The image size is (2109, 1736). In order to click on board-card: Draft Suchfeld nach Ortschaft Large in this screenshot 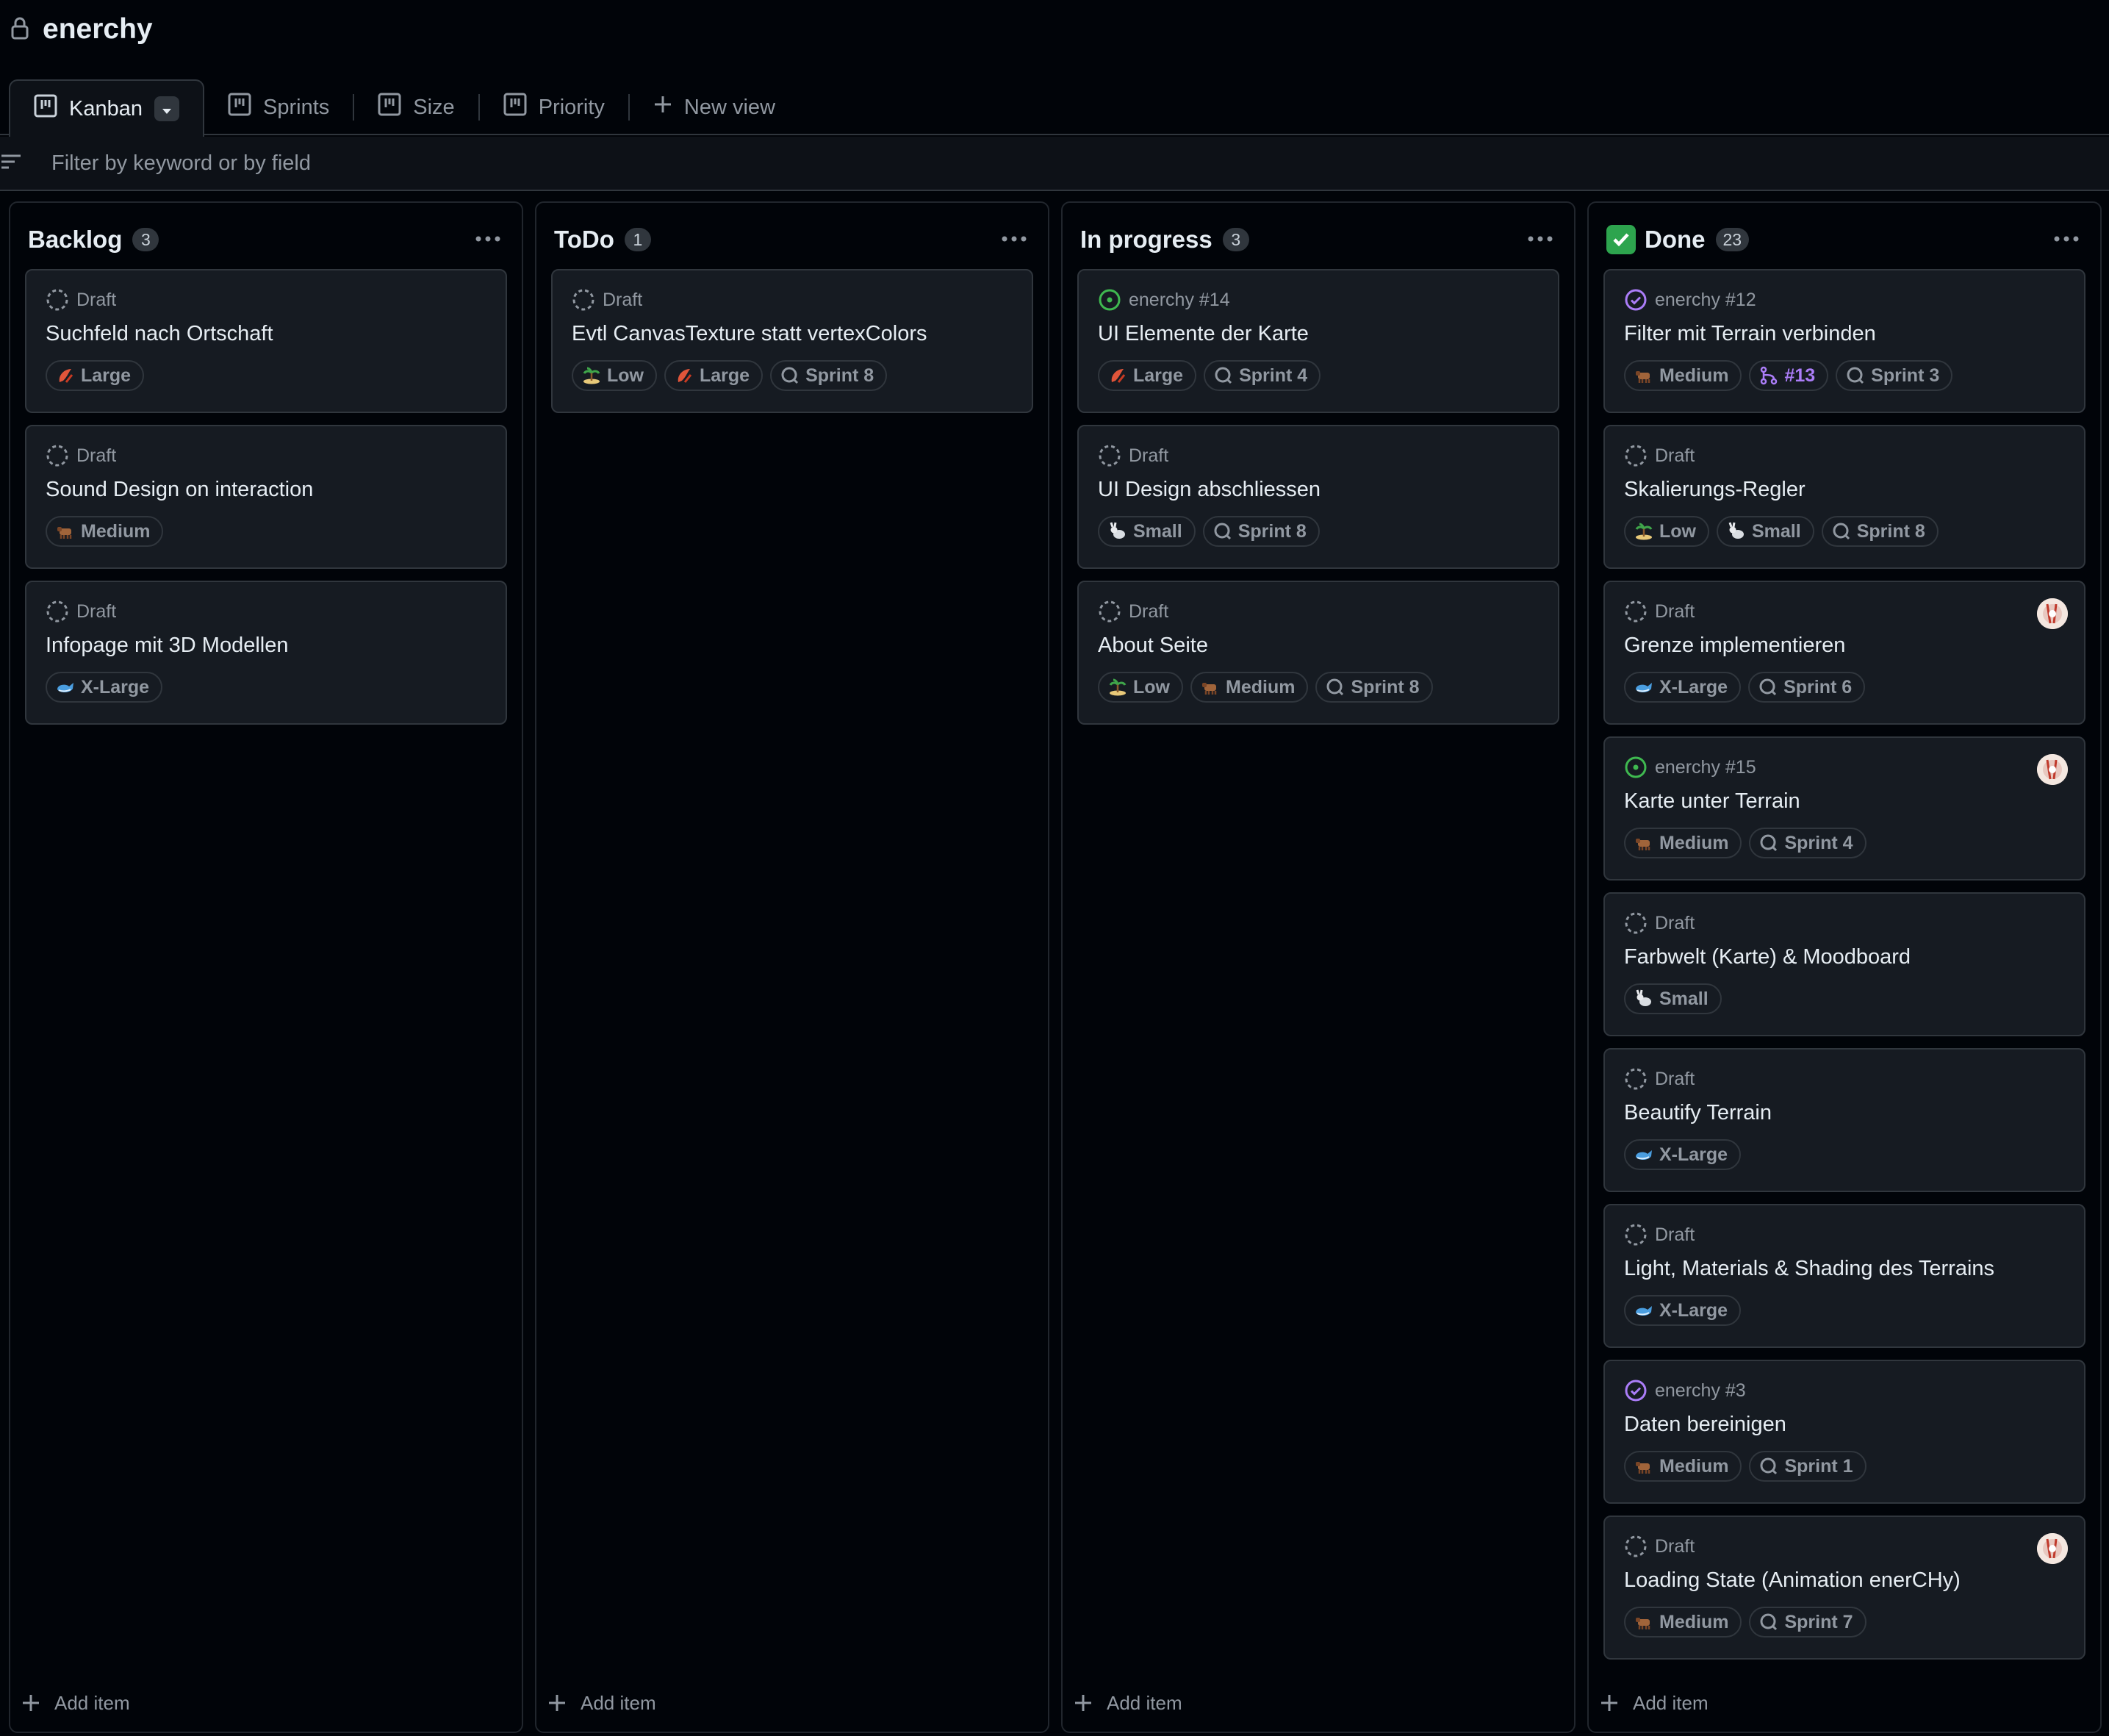, I will do `click(266, 341)`.